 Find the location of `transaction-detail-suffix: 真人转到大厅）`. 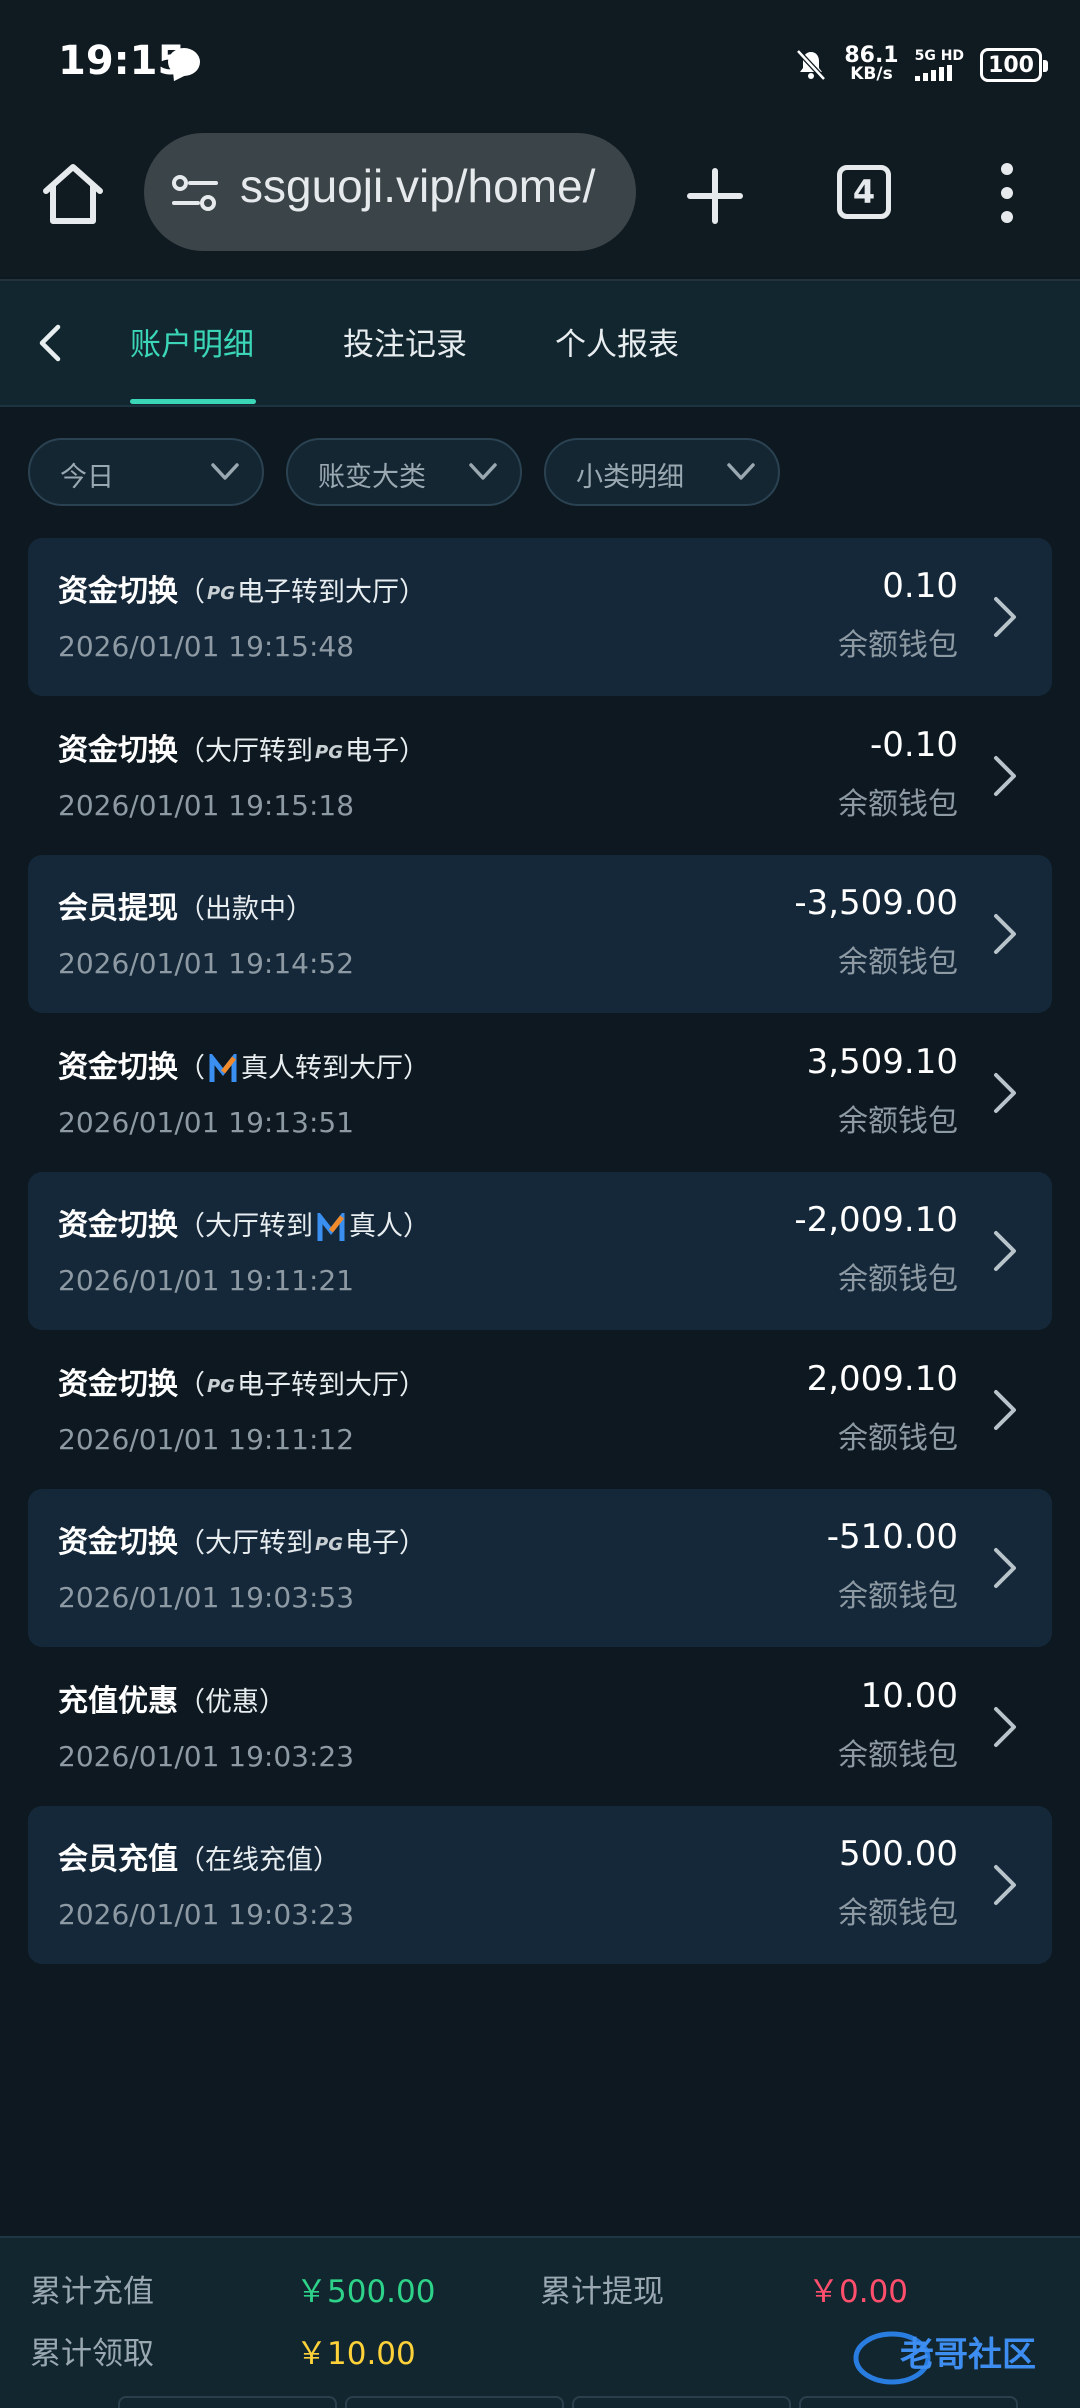

transaction-detail-suffix: 真人转到大厅） is located at coordinates (335, 1068).